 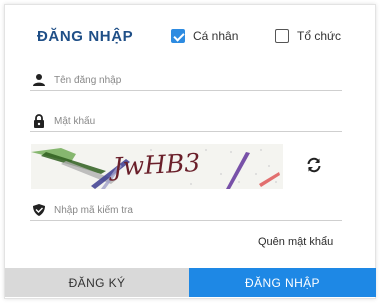 I want to click on password-field, so click(x=186, y=121).